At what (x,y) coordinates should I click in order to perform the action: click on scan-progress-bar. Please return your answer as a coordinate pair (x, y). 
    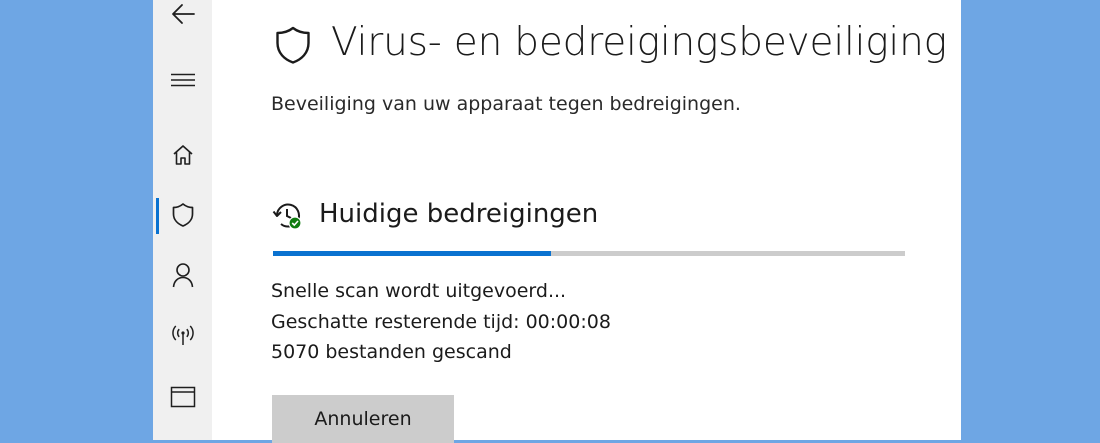
    Looking at the image, I should click on (589, 253).